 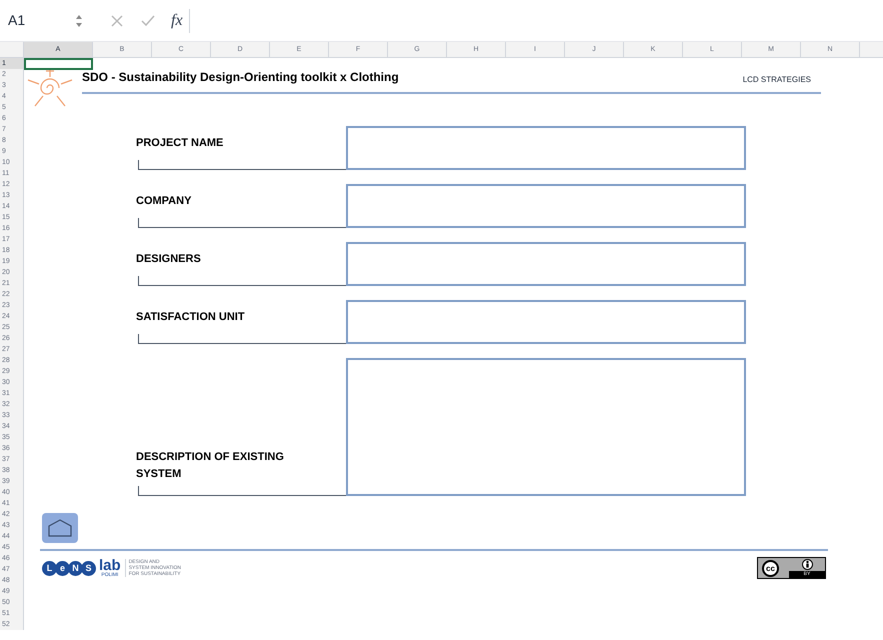 I want to click on section-label: LCD STRATEGIES, so click(x=776, y=80).